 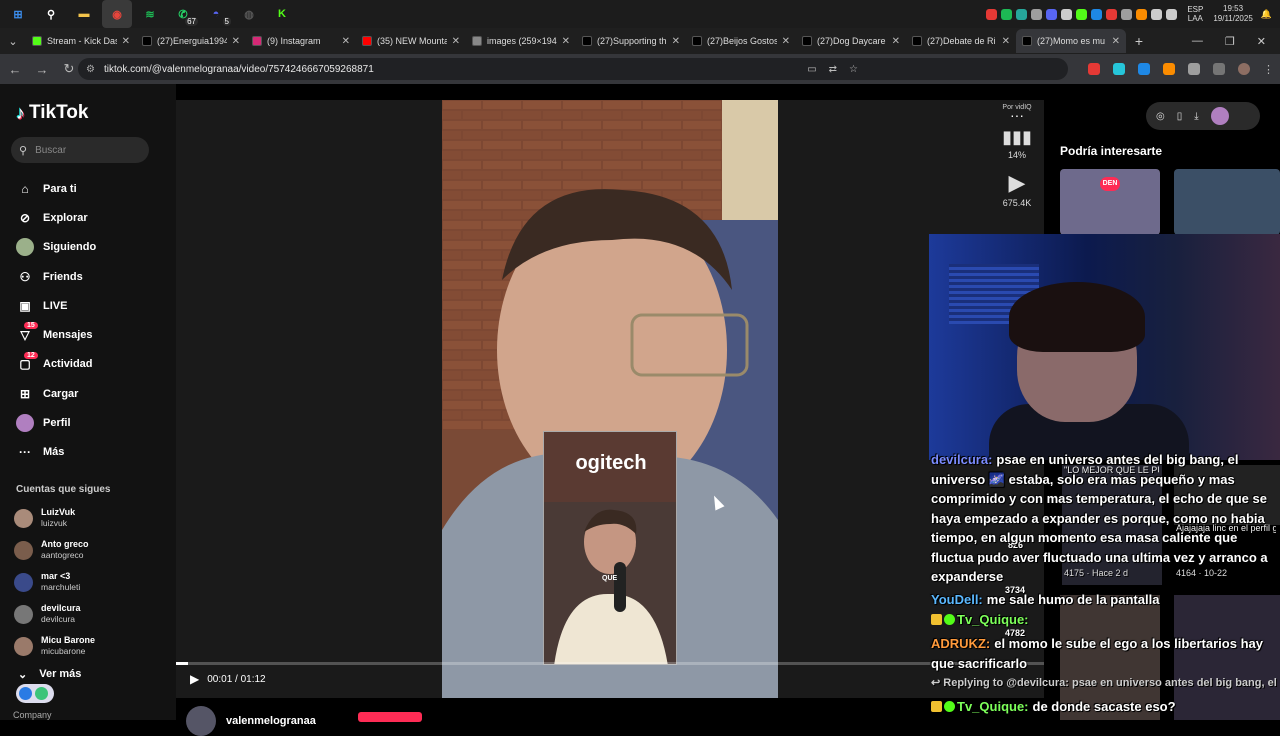 I want to click on install-icon: ▭, so click(x=811, y=69).